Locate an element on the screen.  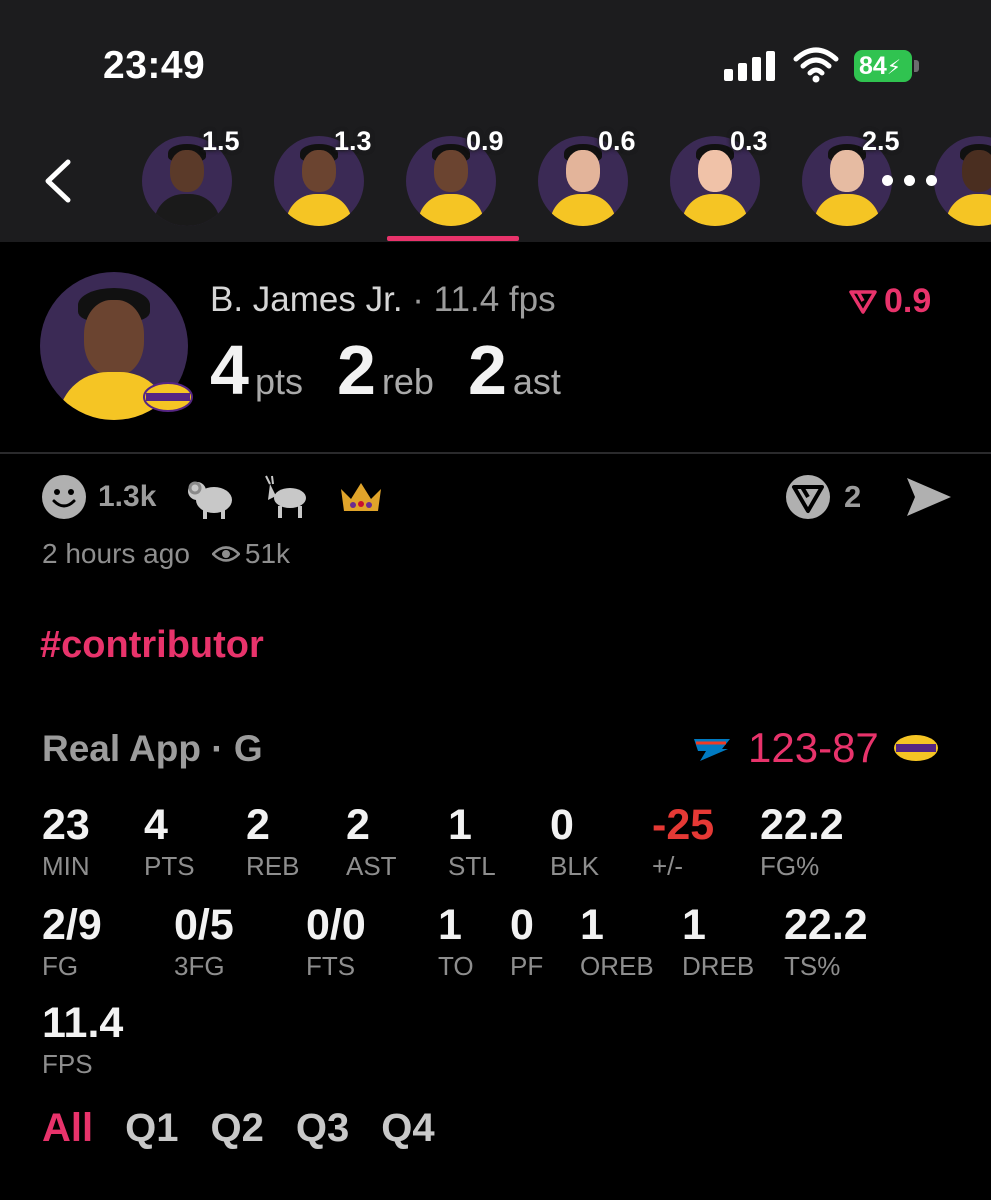
share-send-icon is located at coordinates (929, 497).